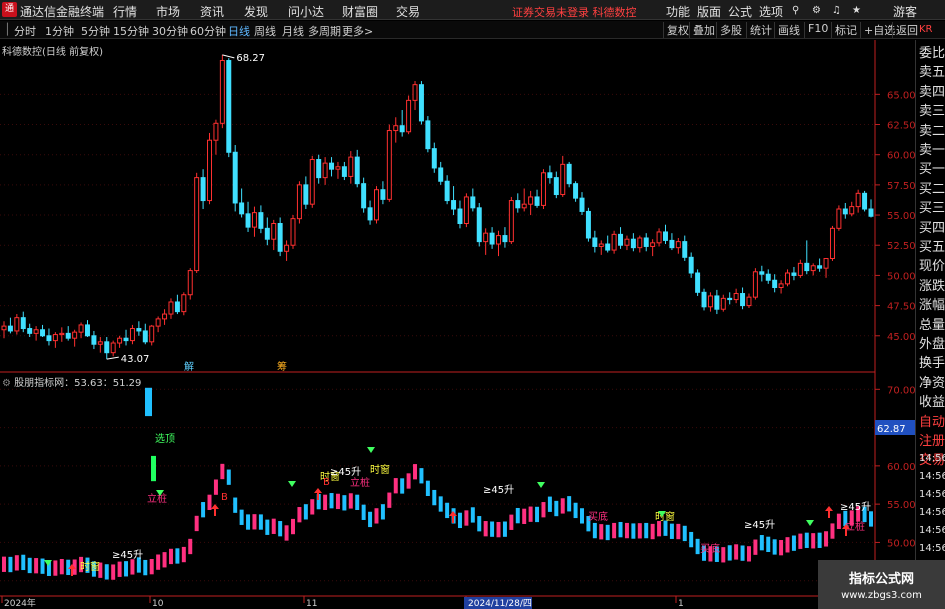 The width and height of the screenshot is (945, 609). I want to click on side-label-4: 卖三, so click(932, 112).